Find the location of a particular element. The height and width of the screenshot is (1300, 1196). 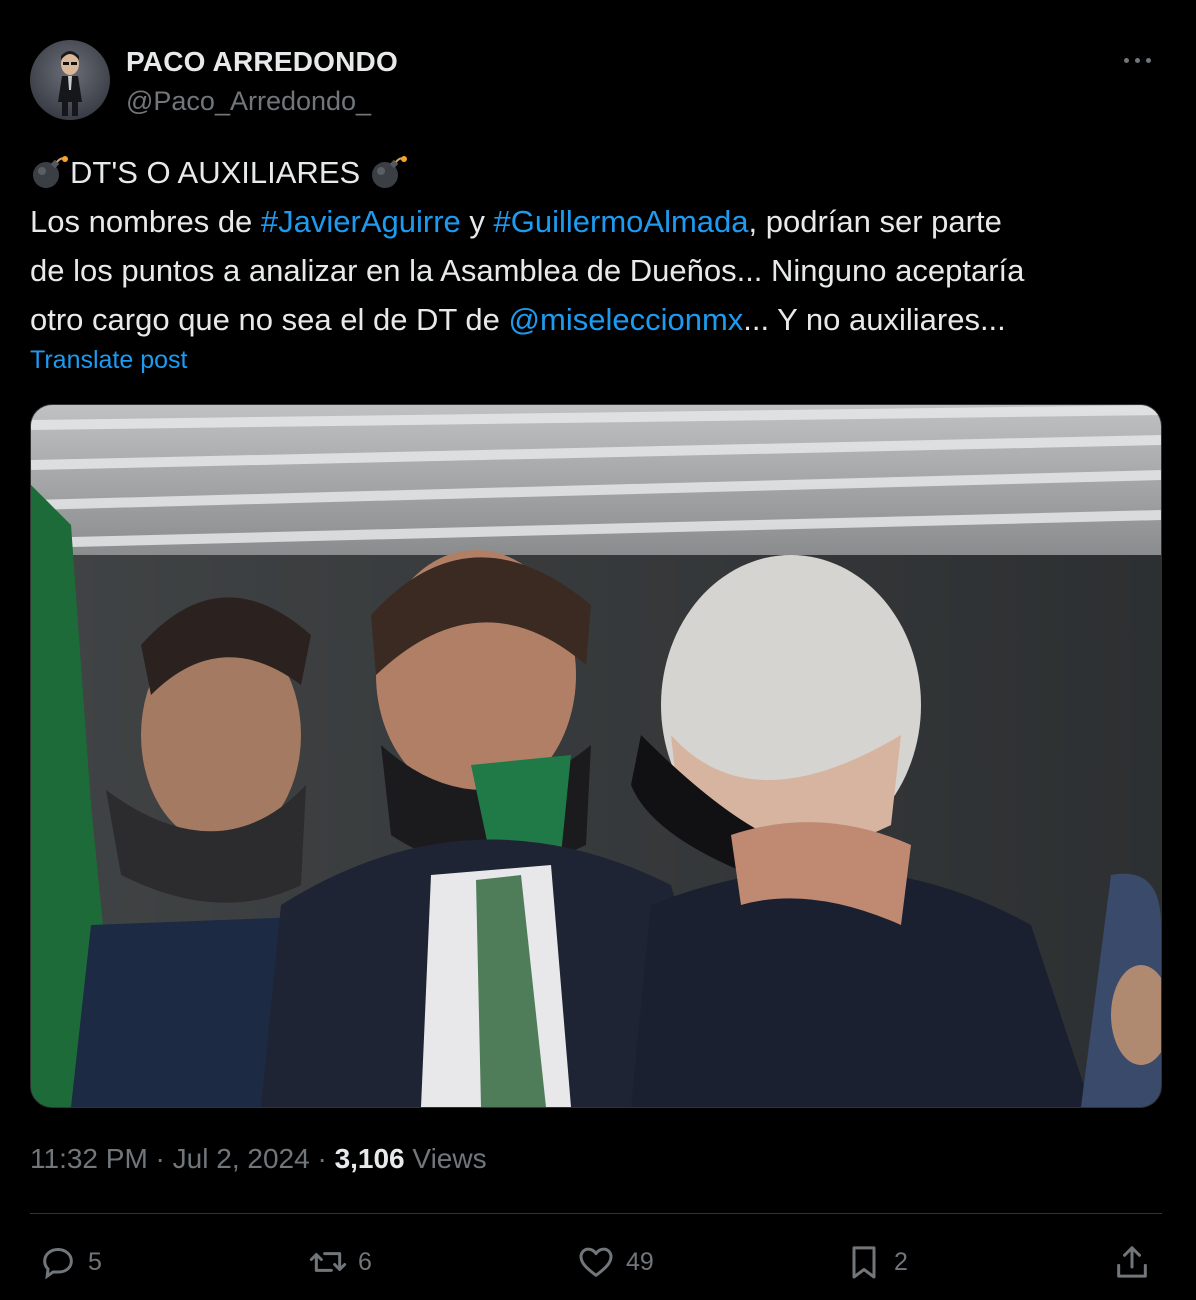

repost-icon is located at coordinates (328, 1262).